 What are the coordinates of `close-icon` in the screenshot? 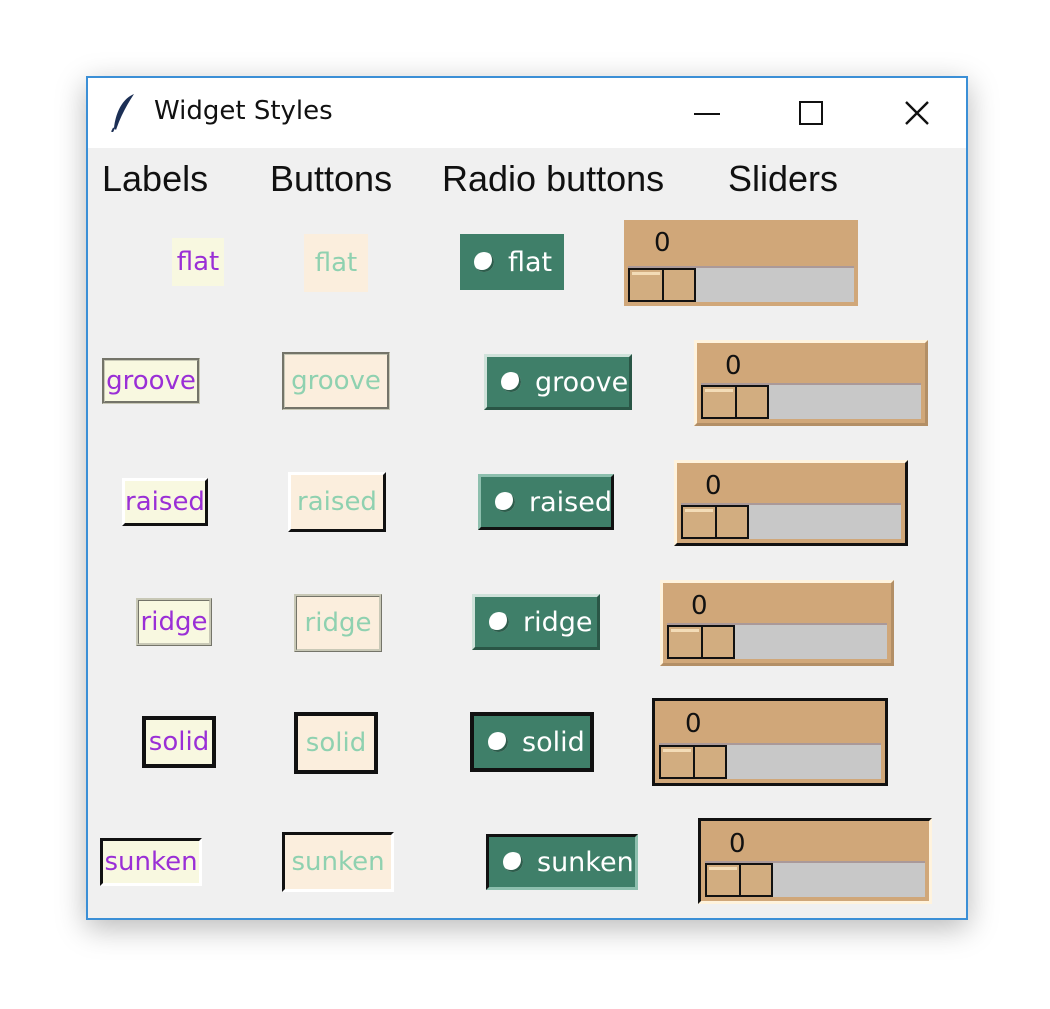 It's located at (917, 113).